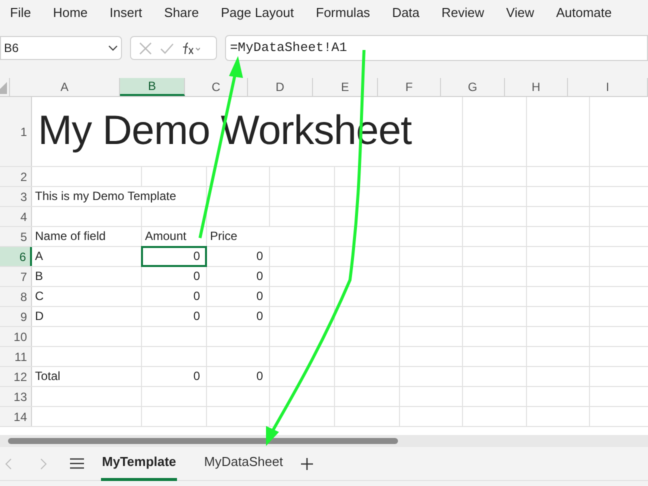 This screenshot has width=648, height=486. Describe the element at coordinates (608, 87) in the screenshot. I see `column-header: I` at that location.